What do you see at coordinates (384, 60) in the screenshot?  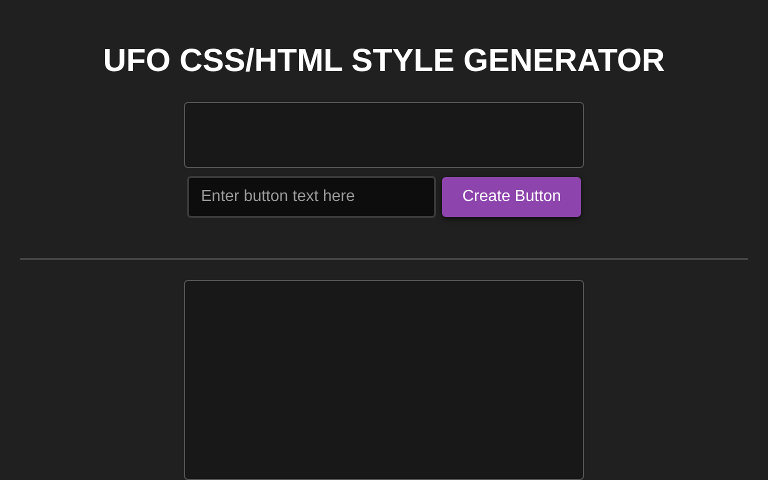 I see `page-title: UFO CSS/HTML STYLE GENERATOR` at bounding box center [384, 60].